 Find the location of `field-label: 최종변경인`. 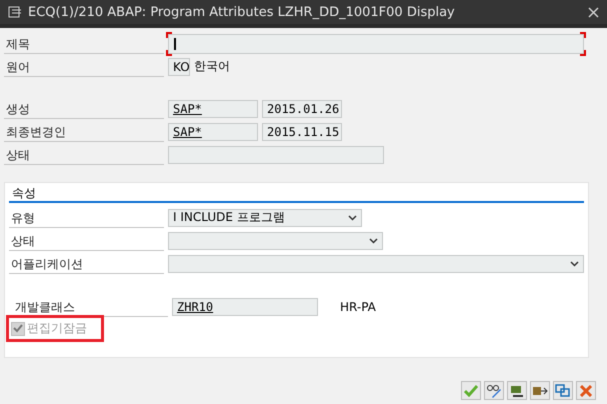

field-label: 최종변경인 is located at coordinates (84, 132).